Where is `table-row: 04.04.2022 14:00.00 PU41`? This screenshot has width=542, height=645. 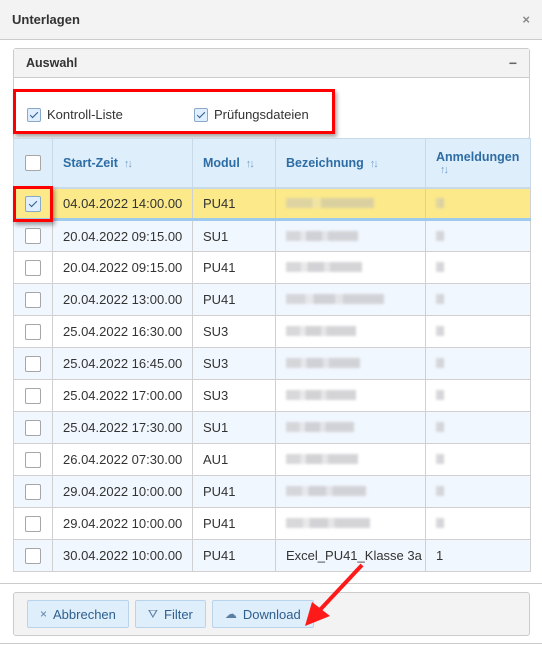 table-row: 04.04.2022 14:00.00 PU41 is located at coordinates (272, 204).